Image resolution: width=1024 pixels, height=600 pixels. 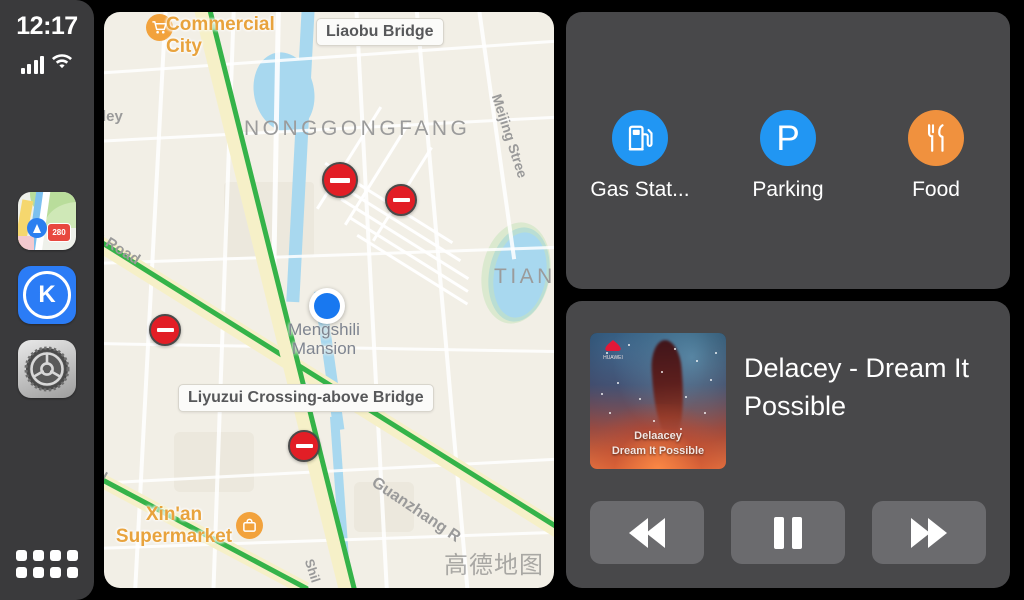 I want to click on fast-forward-icon, so click(x=929, y=532).